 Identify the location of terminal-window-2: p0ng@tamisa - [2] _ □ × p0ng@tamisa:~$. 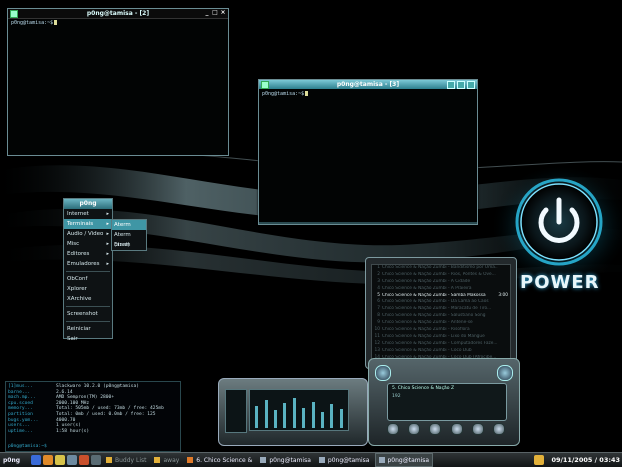
(118, 82).